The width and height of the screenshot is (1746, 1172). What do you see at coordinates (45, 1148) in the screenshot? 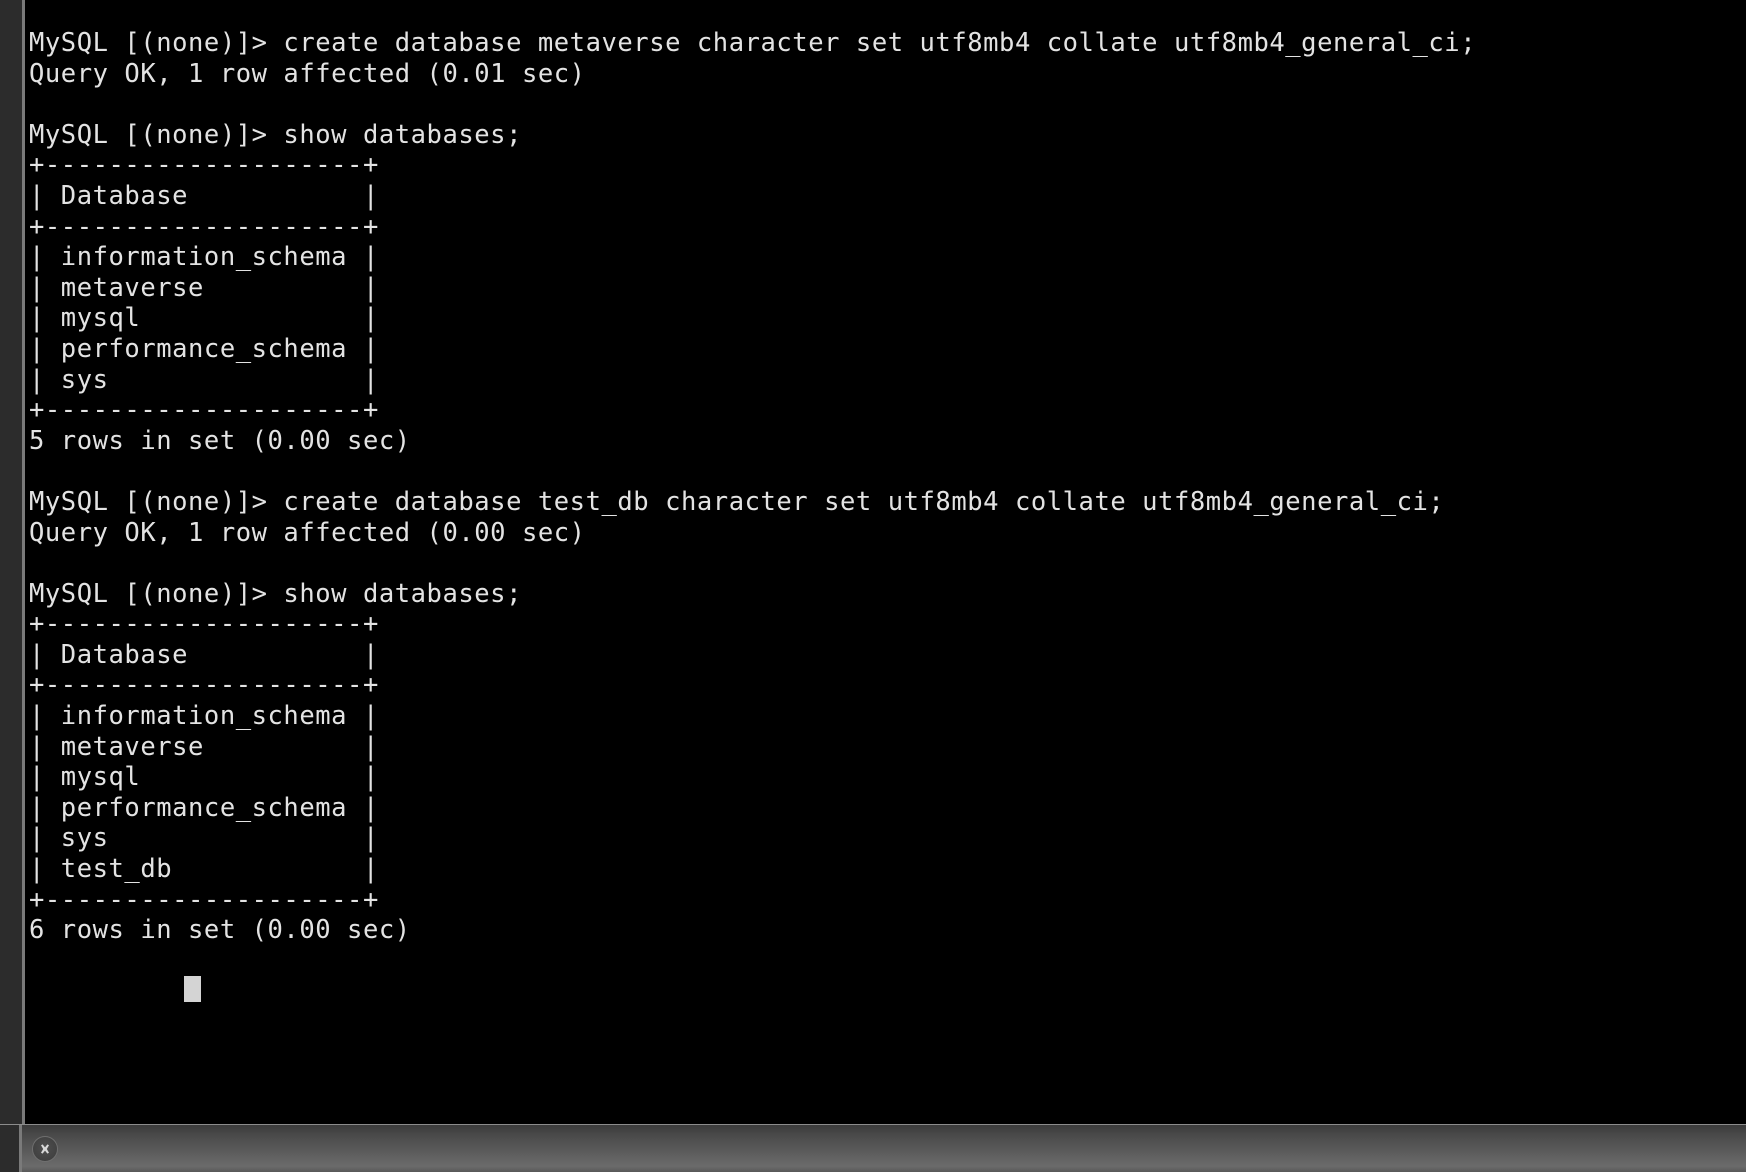
I see `close-x-icon` at bounding box center [45, 1148].